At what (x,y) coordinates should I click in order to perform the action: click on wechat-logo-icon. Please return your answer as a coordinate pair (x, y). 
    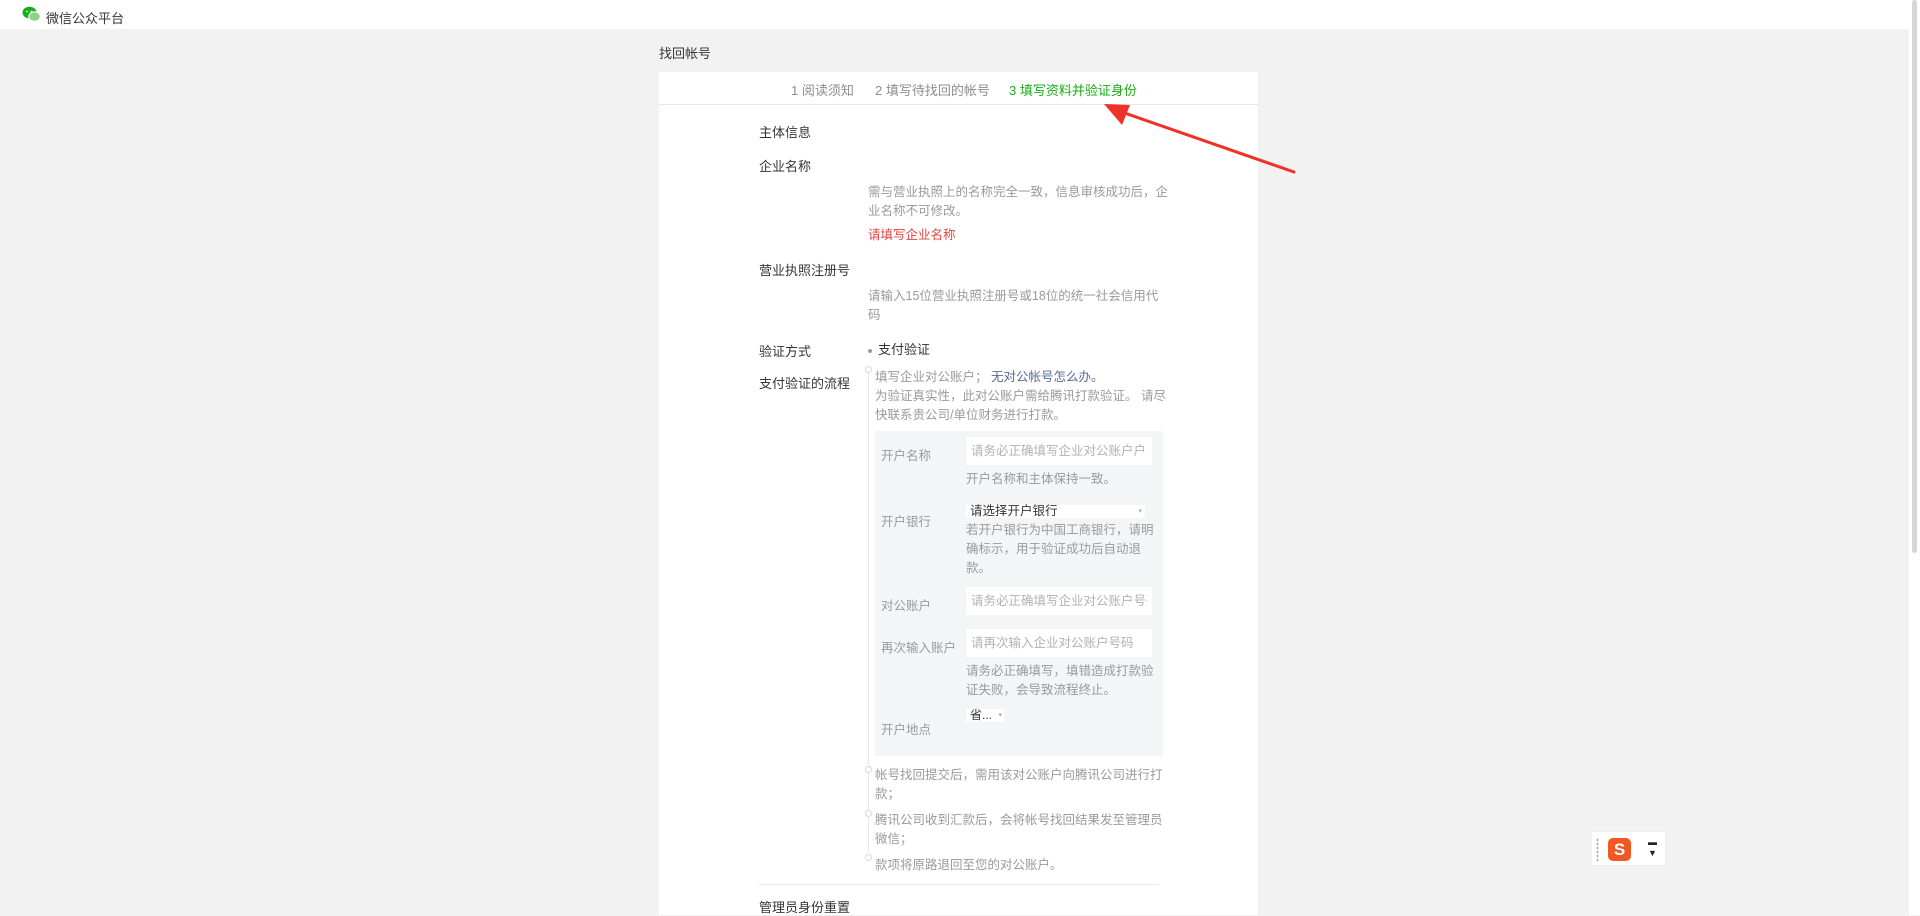
    Looking at the image, I should click on (31, 14).